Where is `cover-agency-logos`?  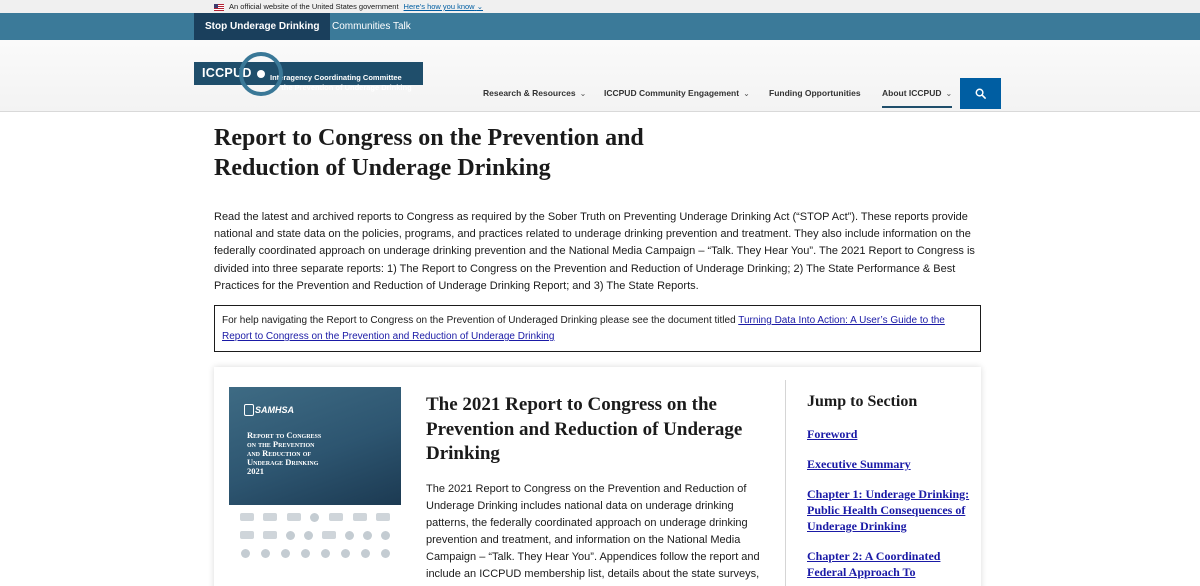
cover-agency-logos is located at coordinates (315, 540).